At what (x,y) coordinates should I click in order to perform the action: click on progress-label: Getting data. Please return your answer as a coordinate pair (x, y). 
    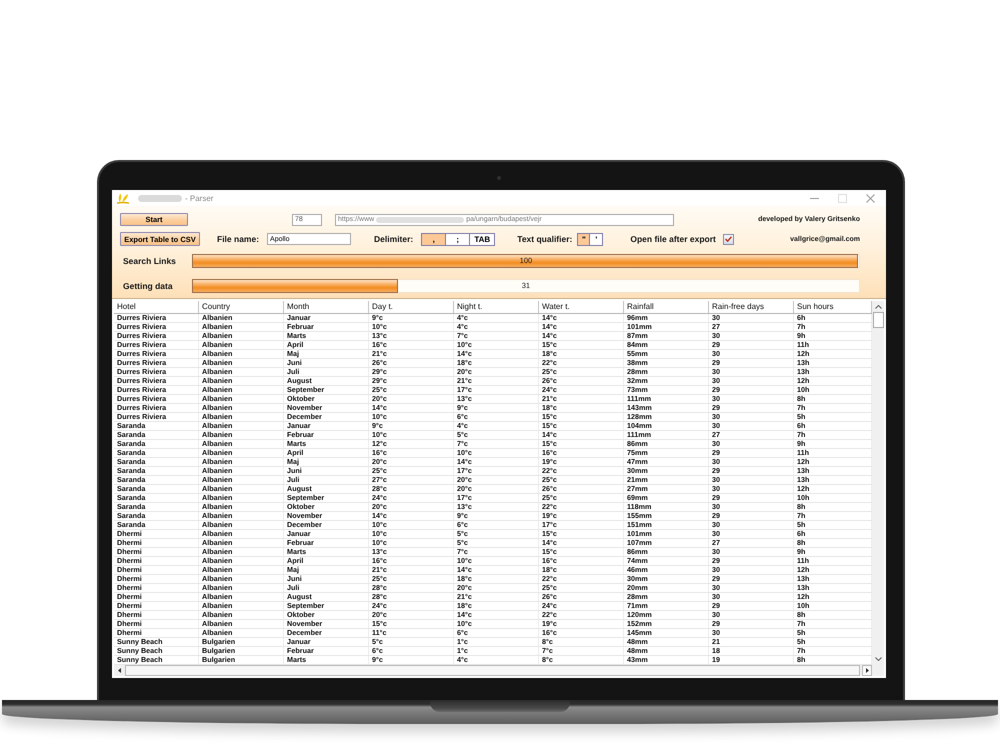
    Looking at the image, I should click on (148, 286).